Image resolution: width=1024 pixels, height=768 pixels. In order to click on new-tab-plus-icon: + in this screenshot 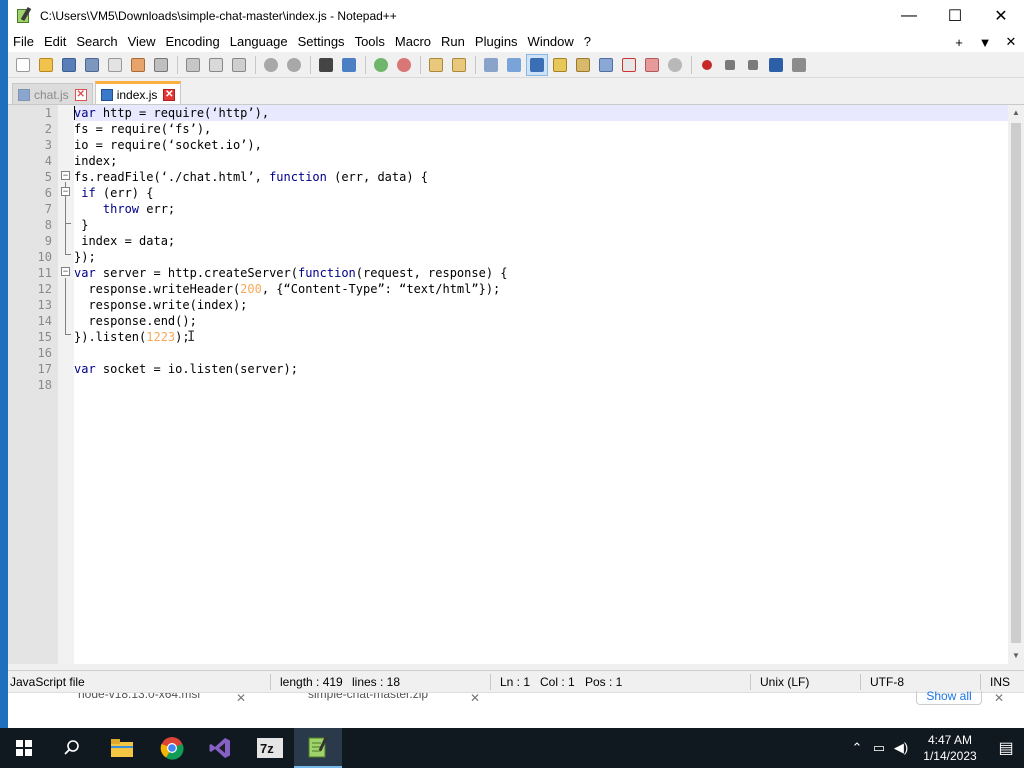, I will do `click(959, 42)`.